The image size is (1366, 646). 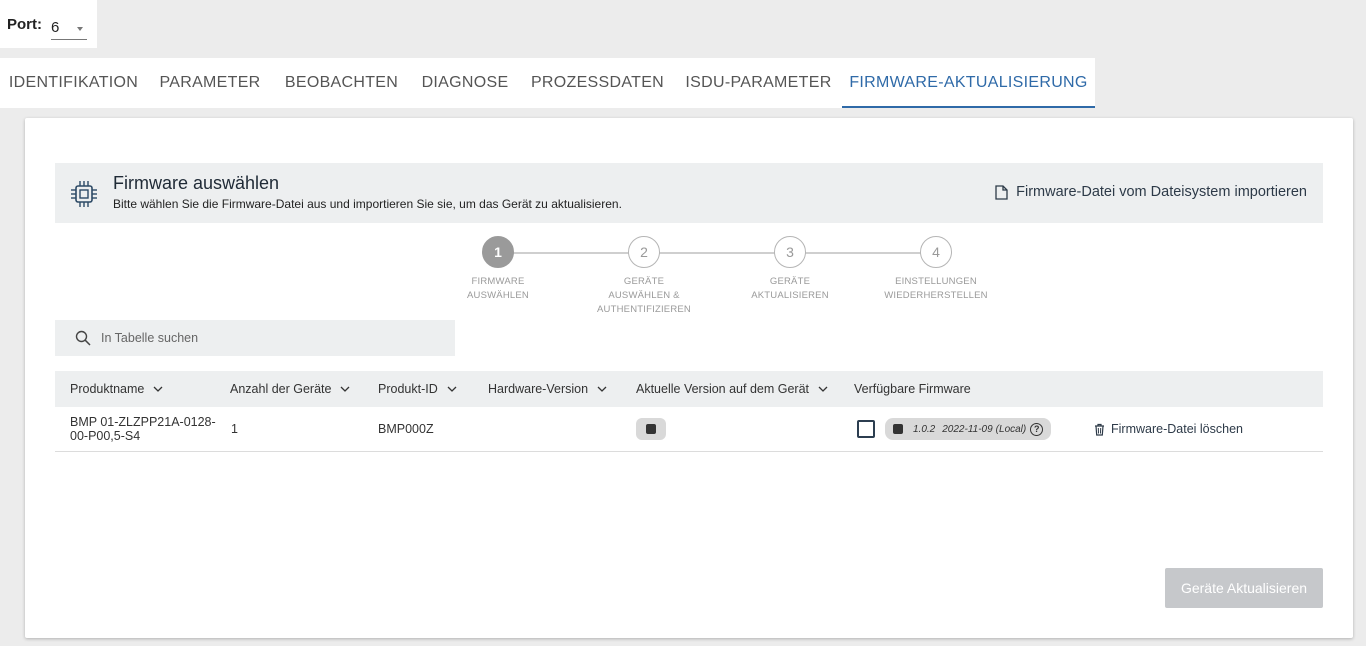 I want to click on step-2-circle: 2, so click(x=644, y=252).